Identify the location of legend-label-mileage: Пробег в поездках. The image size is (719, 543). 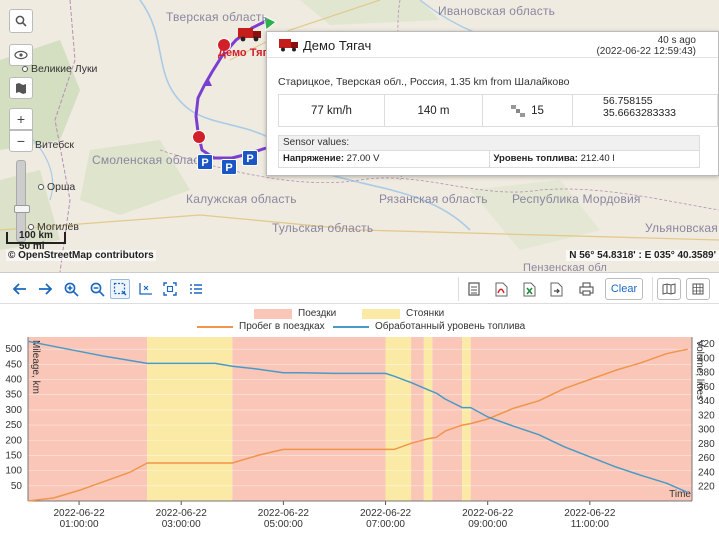
(282, 326).